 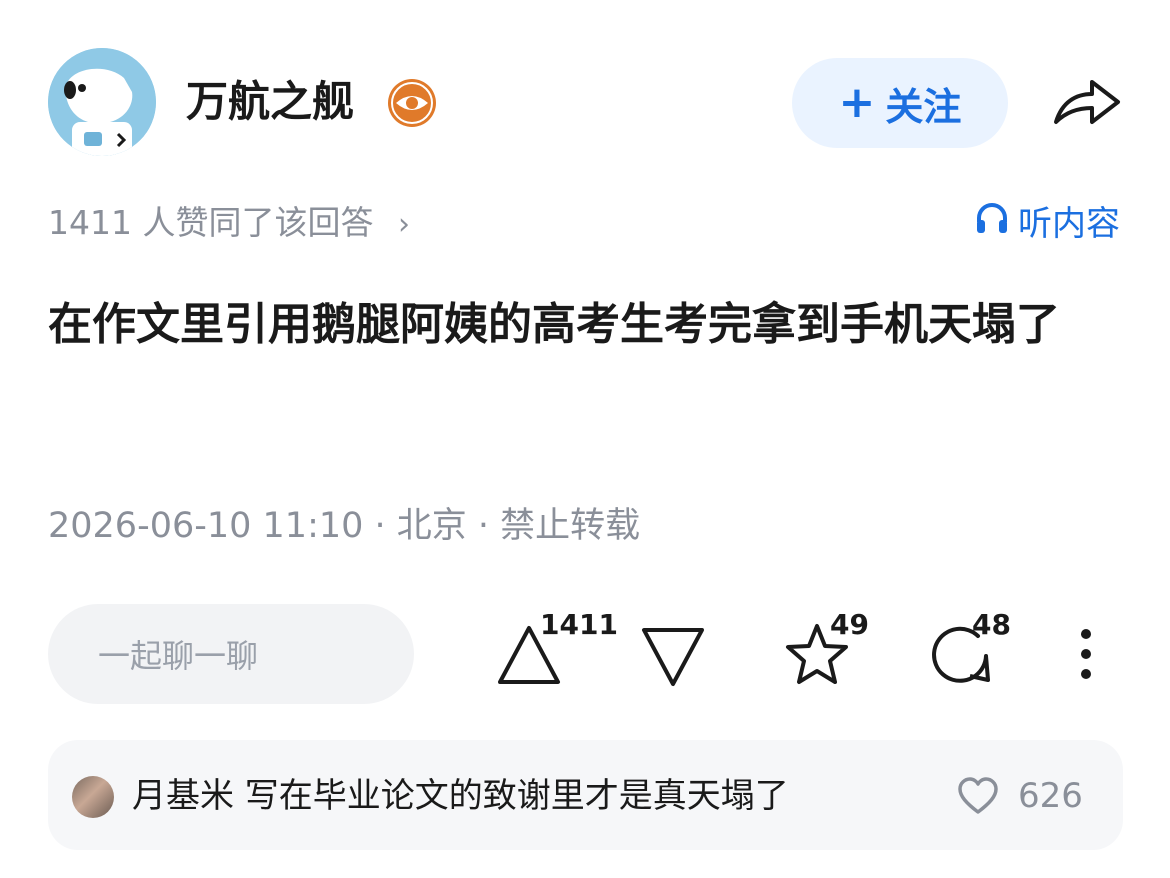 I want to click on favorite-count: 49, so click(x=849, y=624).